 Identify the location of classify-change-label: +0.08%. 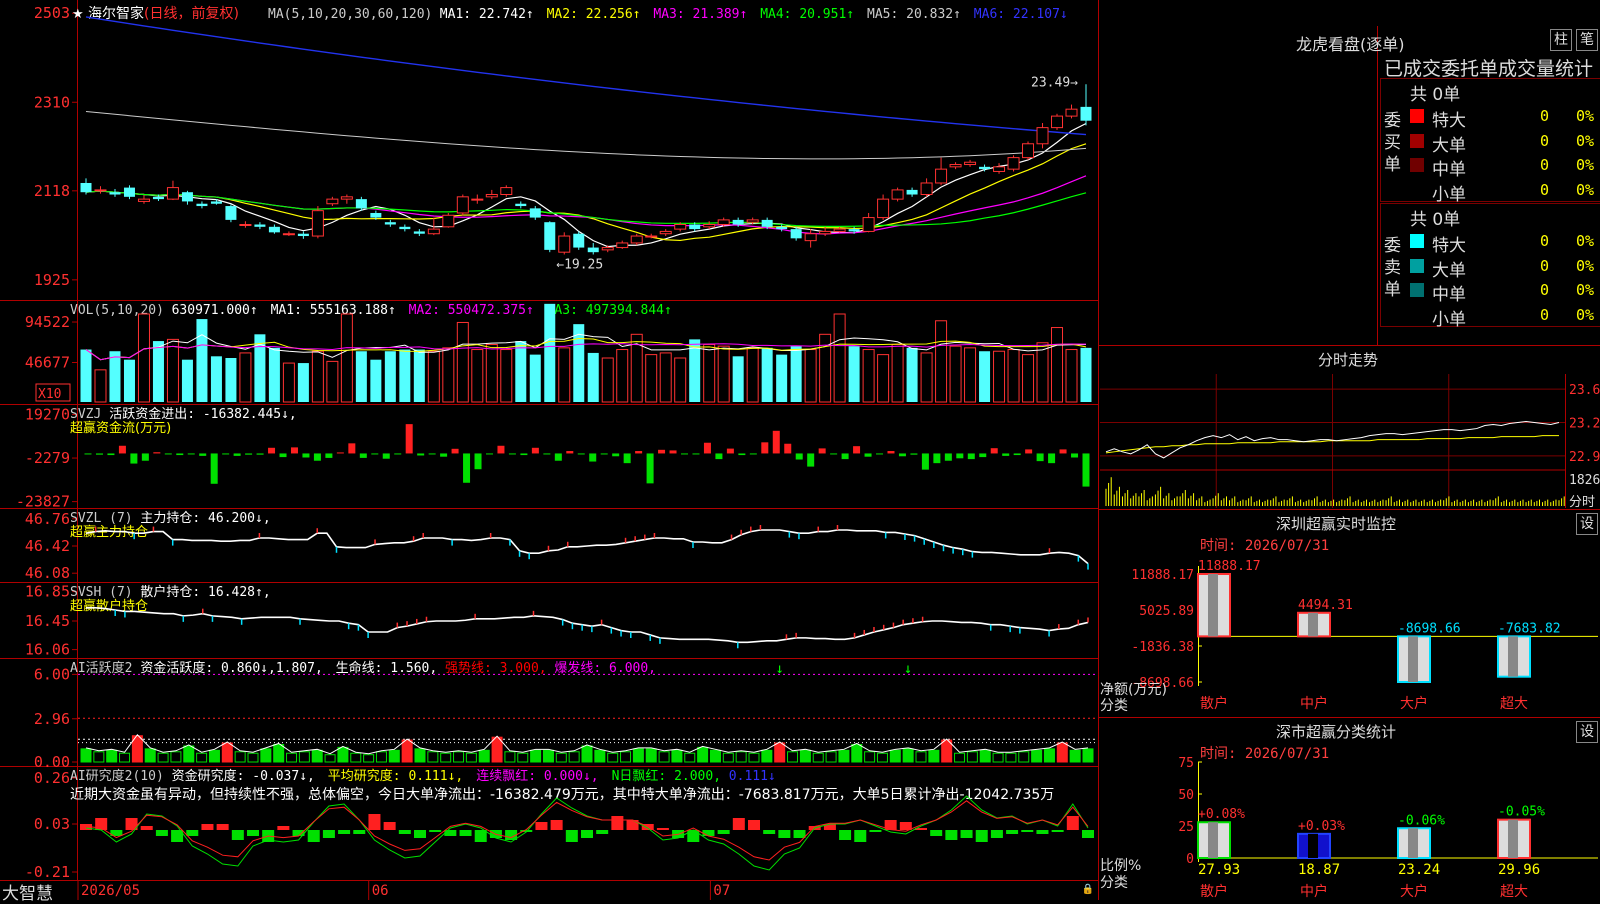
(1221, 814).